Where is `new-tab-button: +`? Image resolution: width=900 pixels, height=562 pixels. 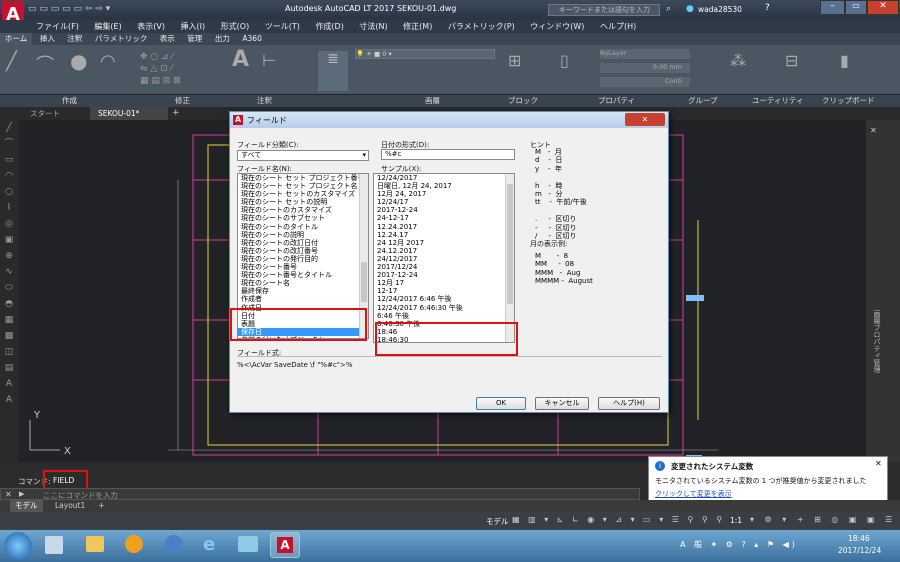
new-tab-button: + is located at coordinates (176, 113).